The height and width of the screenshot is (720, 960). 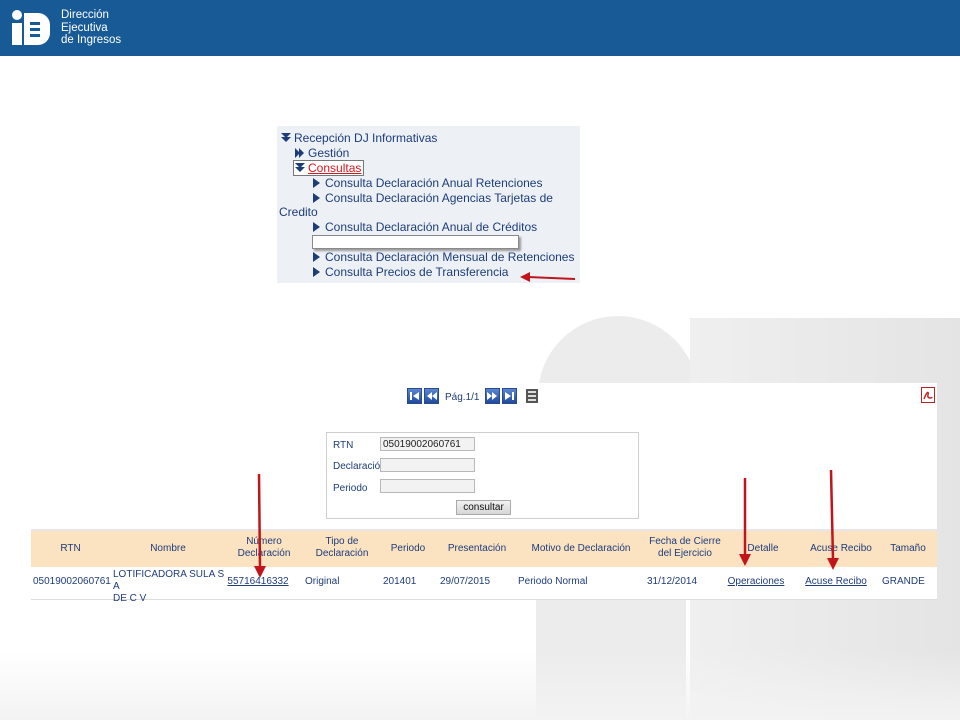 What do you see at coordinates (908, 548) in the screenshot?
I see `col-tamano: Tamaño` at bounding box center [908, 548].